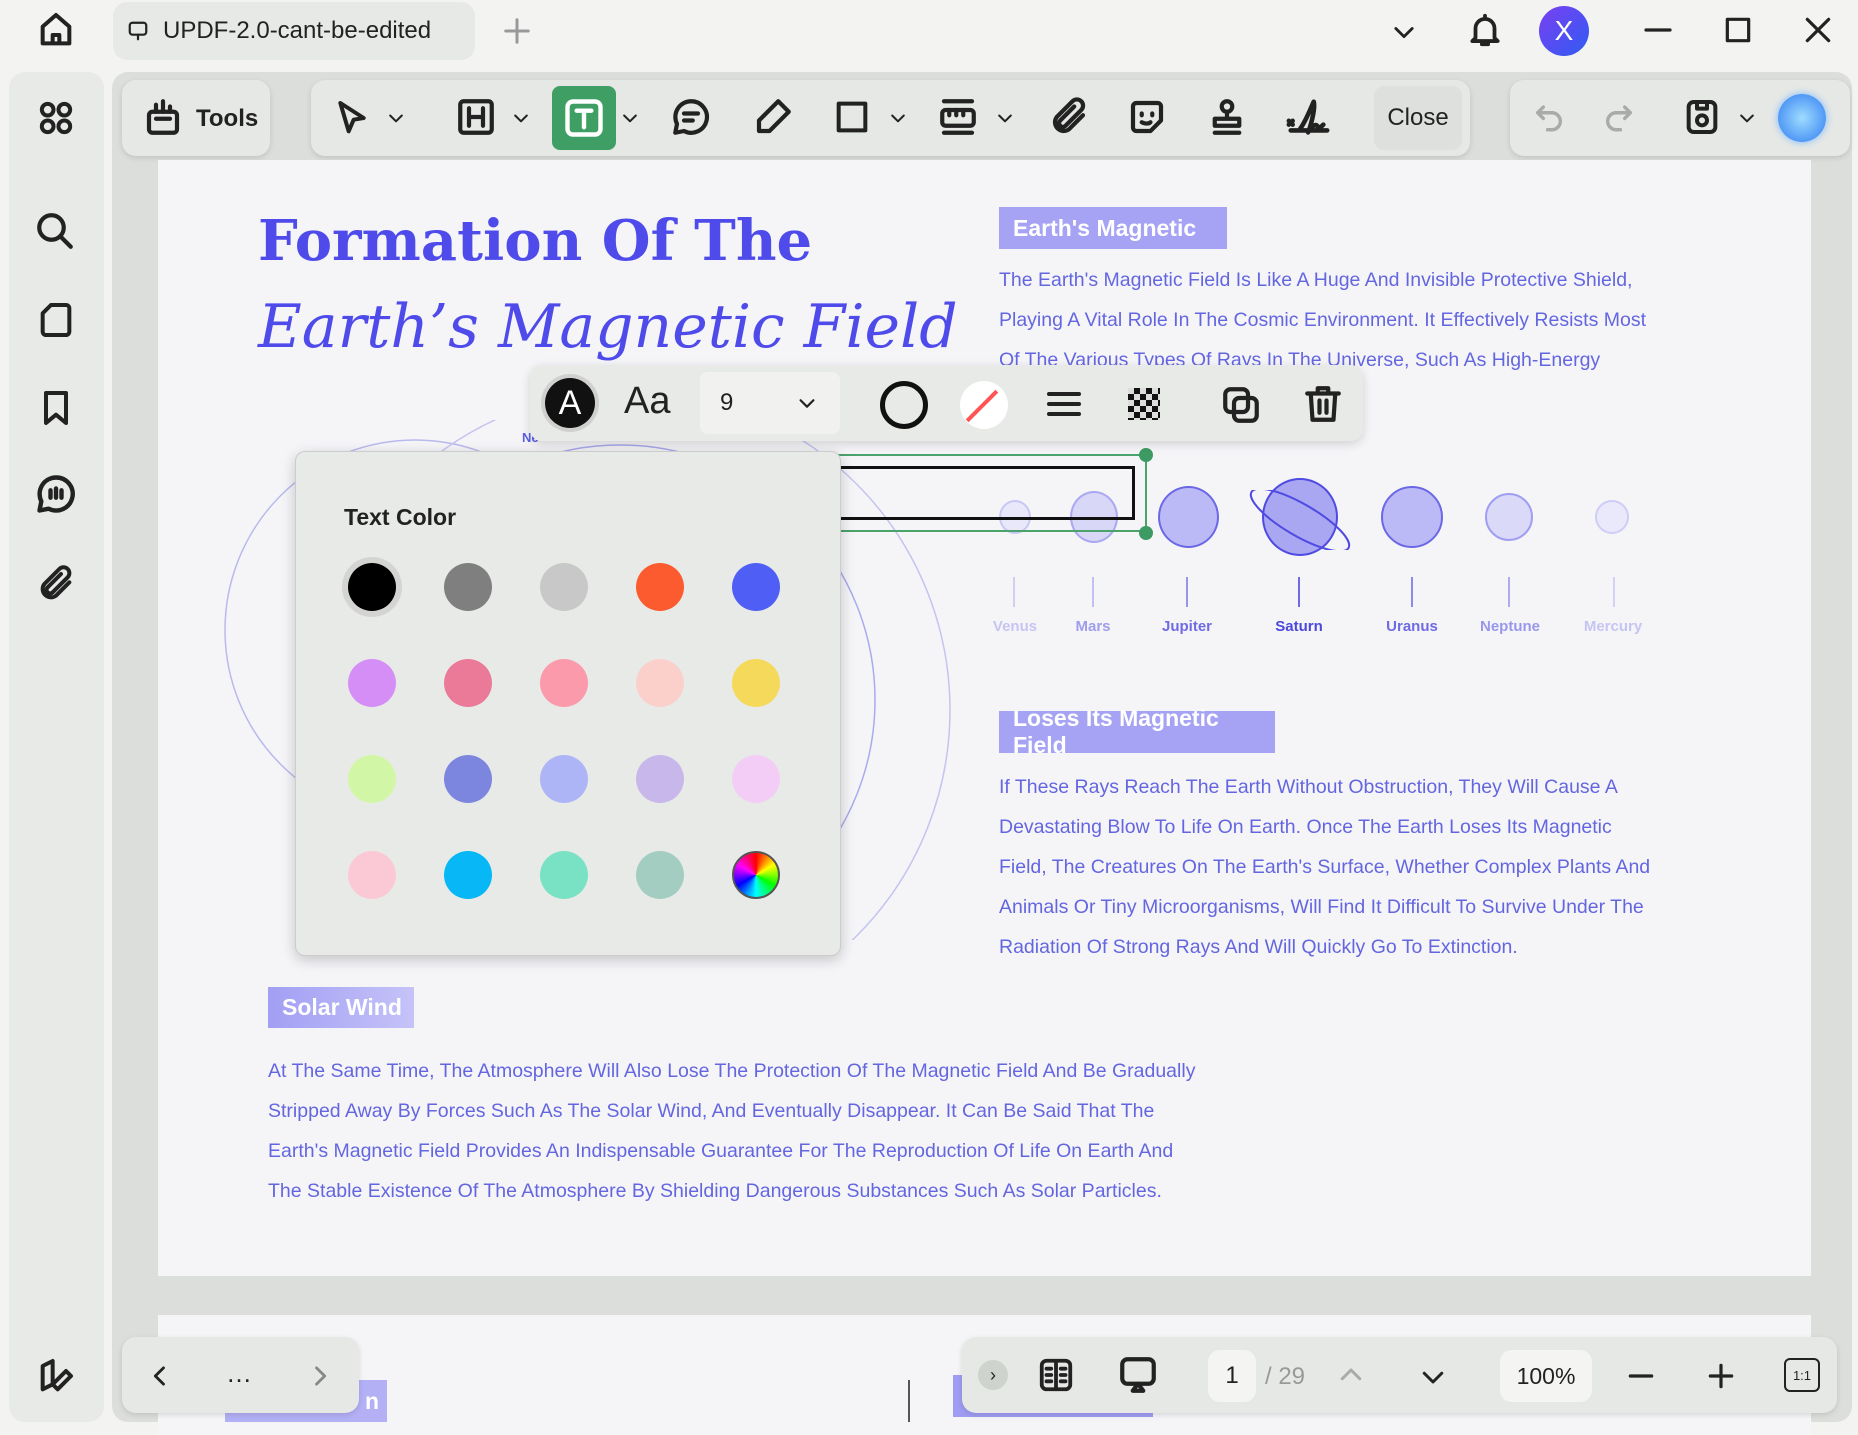 This screenshot has width=1858, height=1435. I want to click on font-size-select: 9, so click(770, 403).